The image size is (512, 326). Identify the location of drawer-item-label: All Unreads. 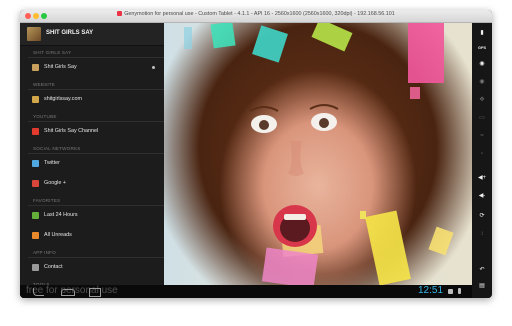
(58, 235).